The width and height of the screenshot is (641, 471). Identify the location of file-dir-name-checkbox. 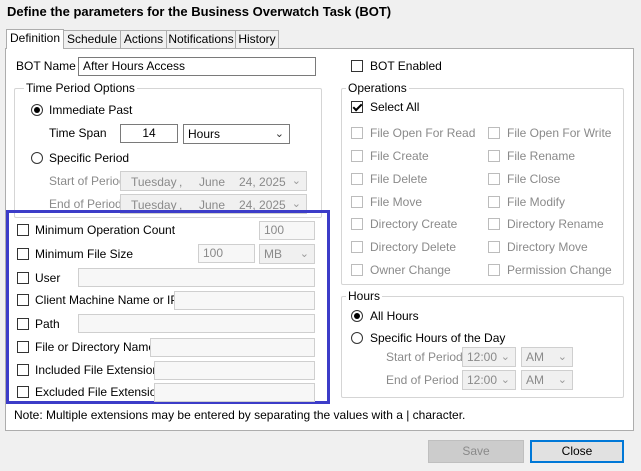
(23, 347).